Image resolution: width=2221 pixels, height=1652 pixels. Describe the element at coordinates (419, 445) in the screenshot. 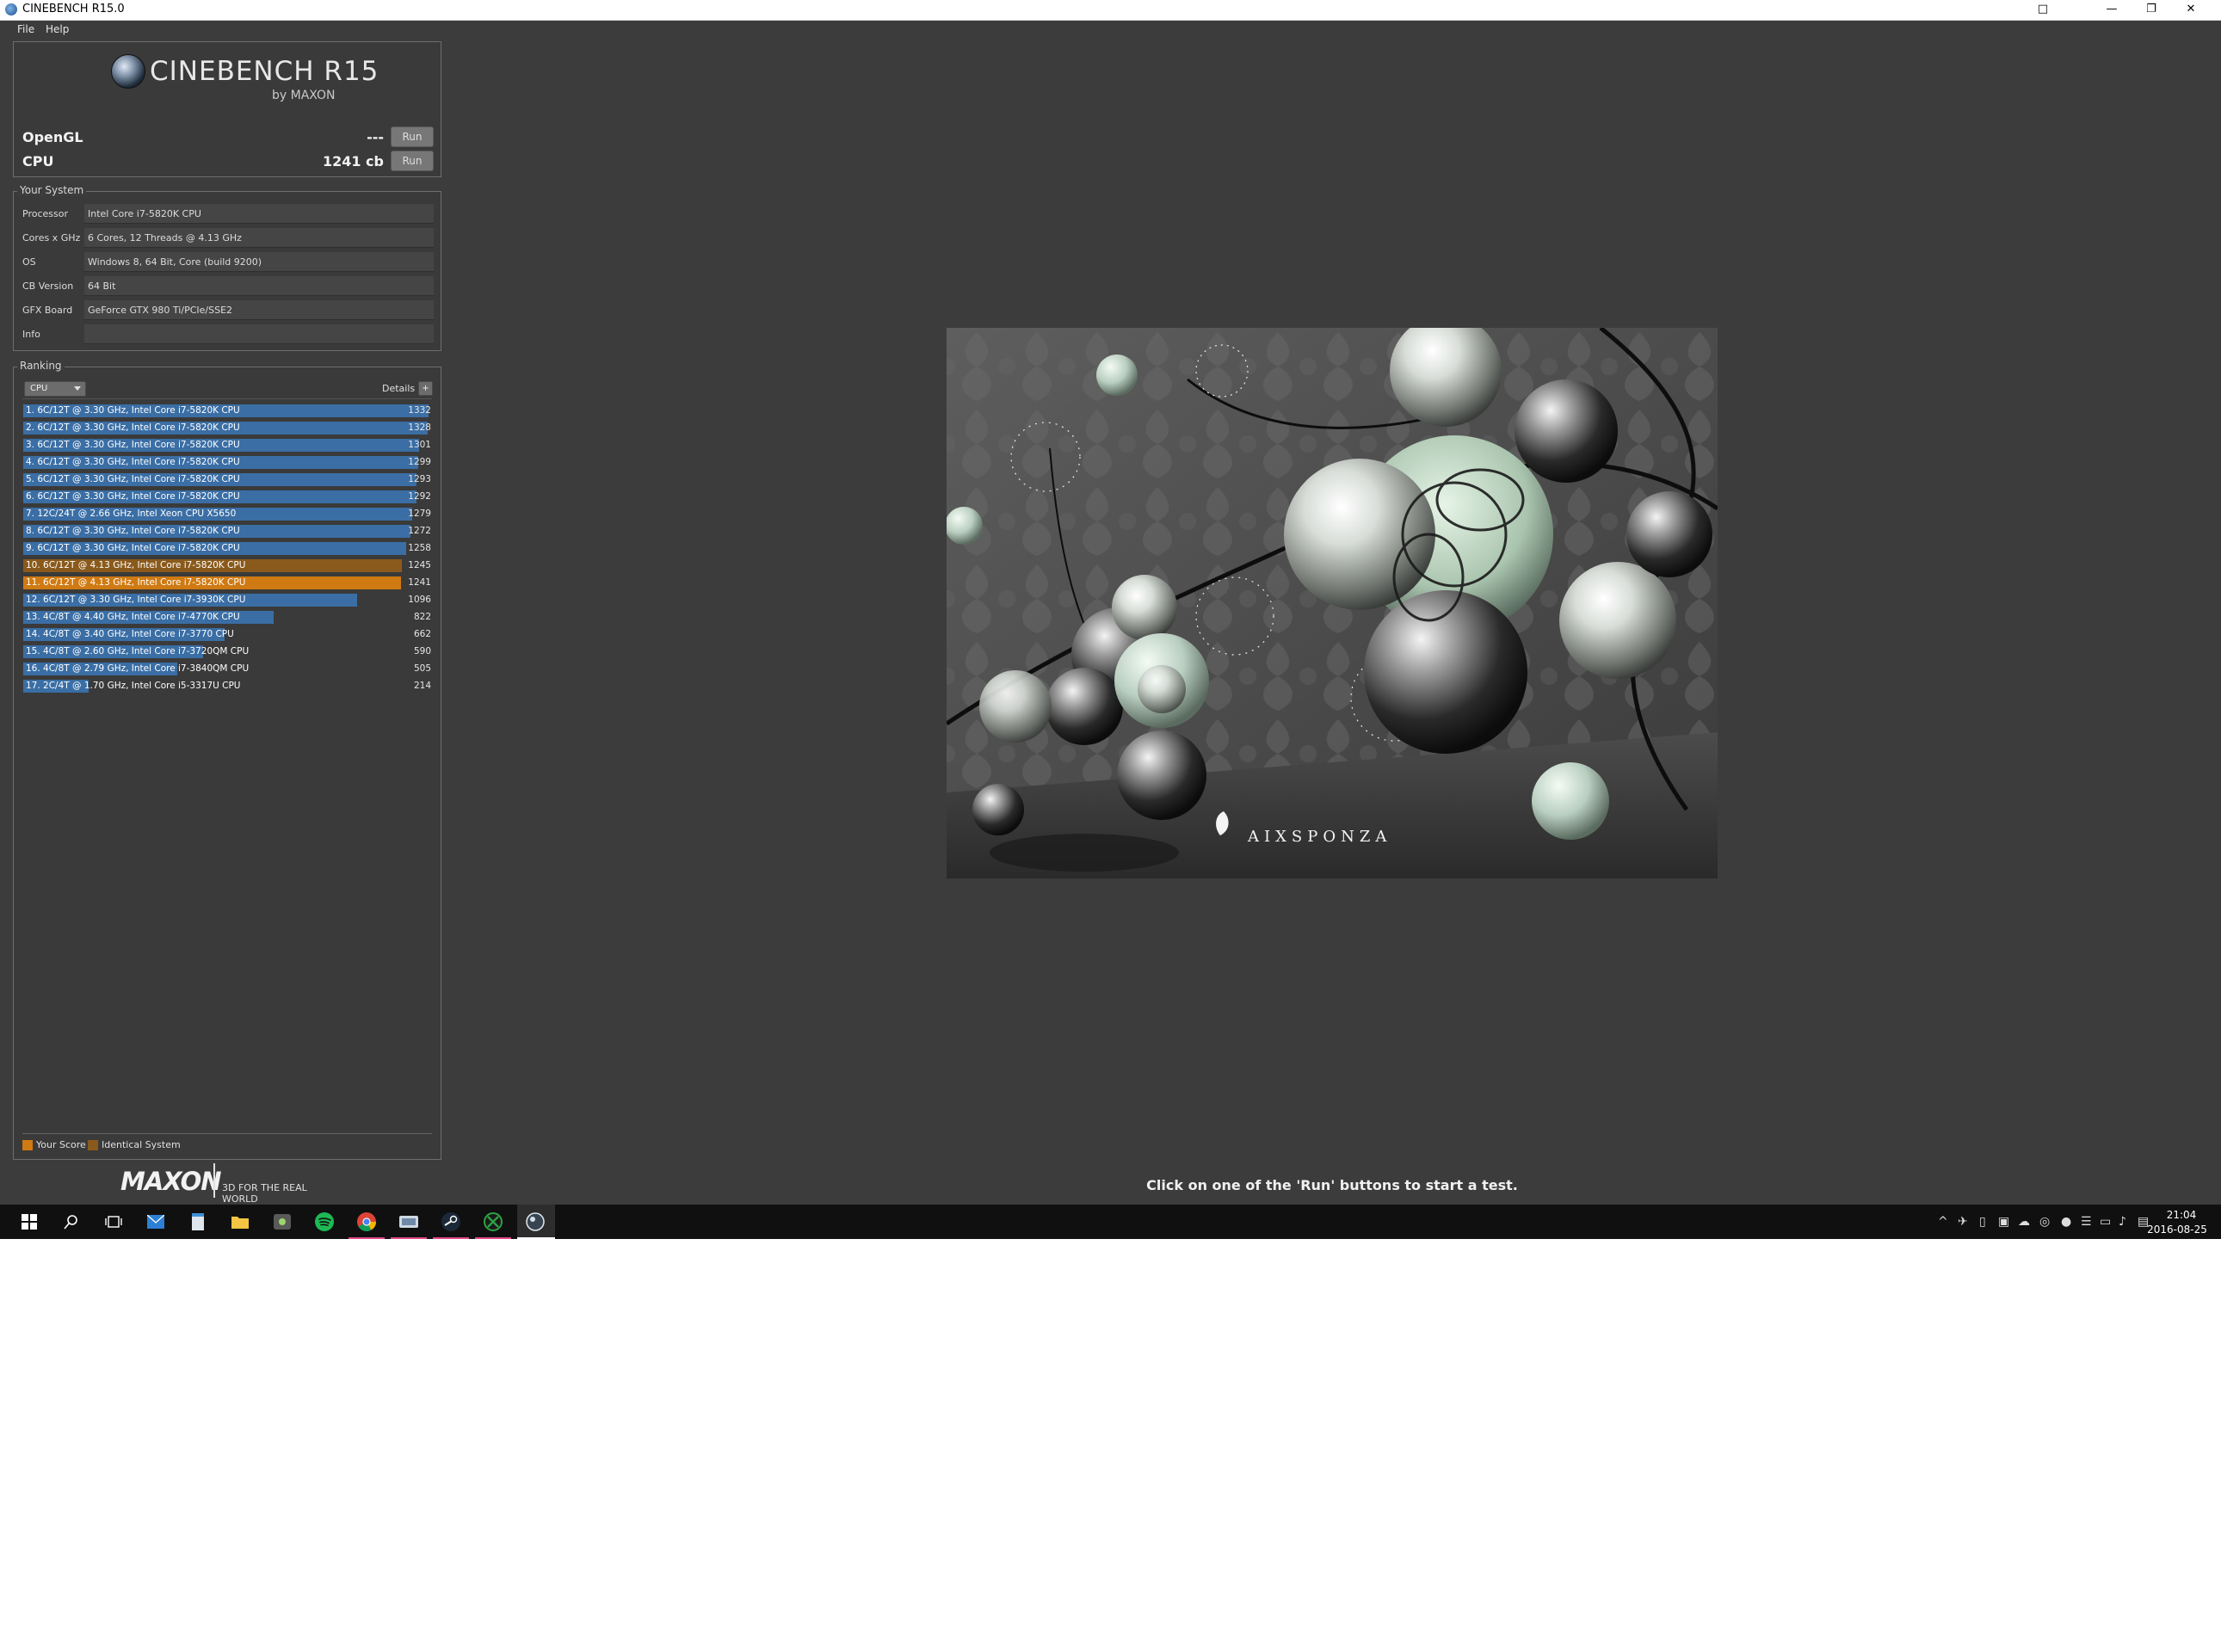

I see `ranking-score: 1301` at that location.